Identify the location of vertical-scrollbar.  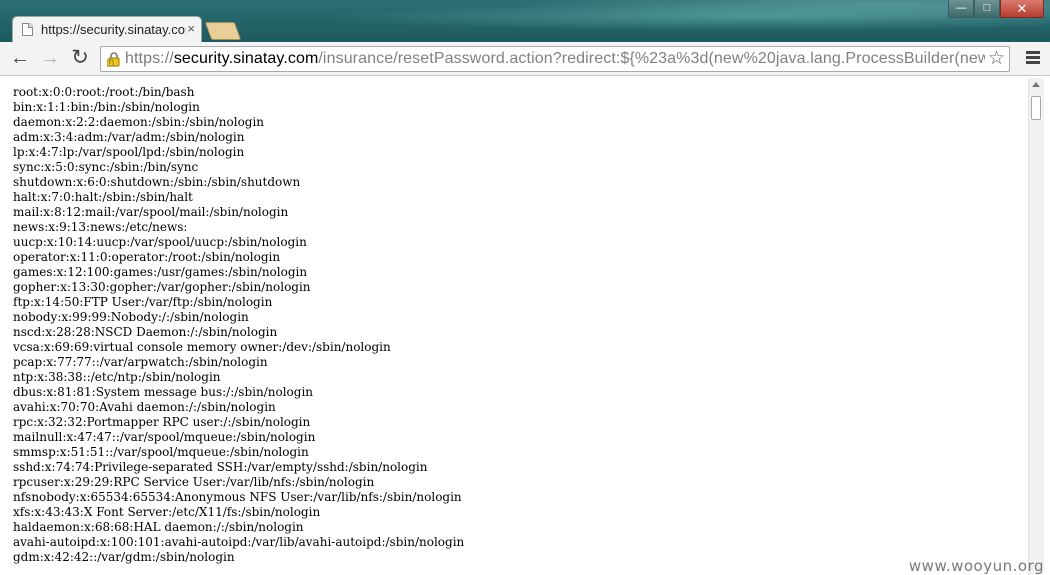
(1036, 326).